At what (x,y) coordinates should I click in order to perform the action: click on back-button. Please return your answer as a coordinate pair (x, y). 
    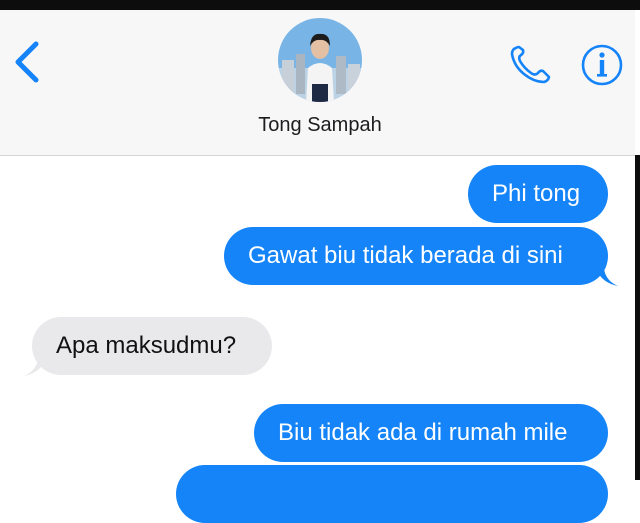
    Looking at the image, I should click on (28, 62).